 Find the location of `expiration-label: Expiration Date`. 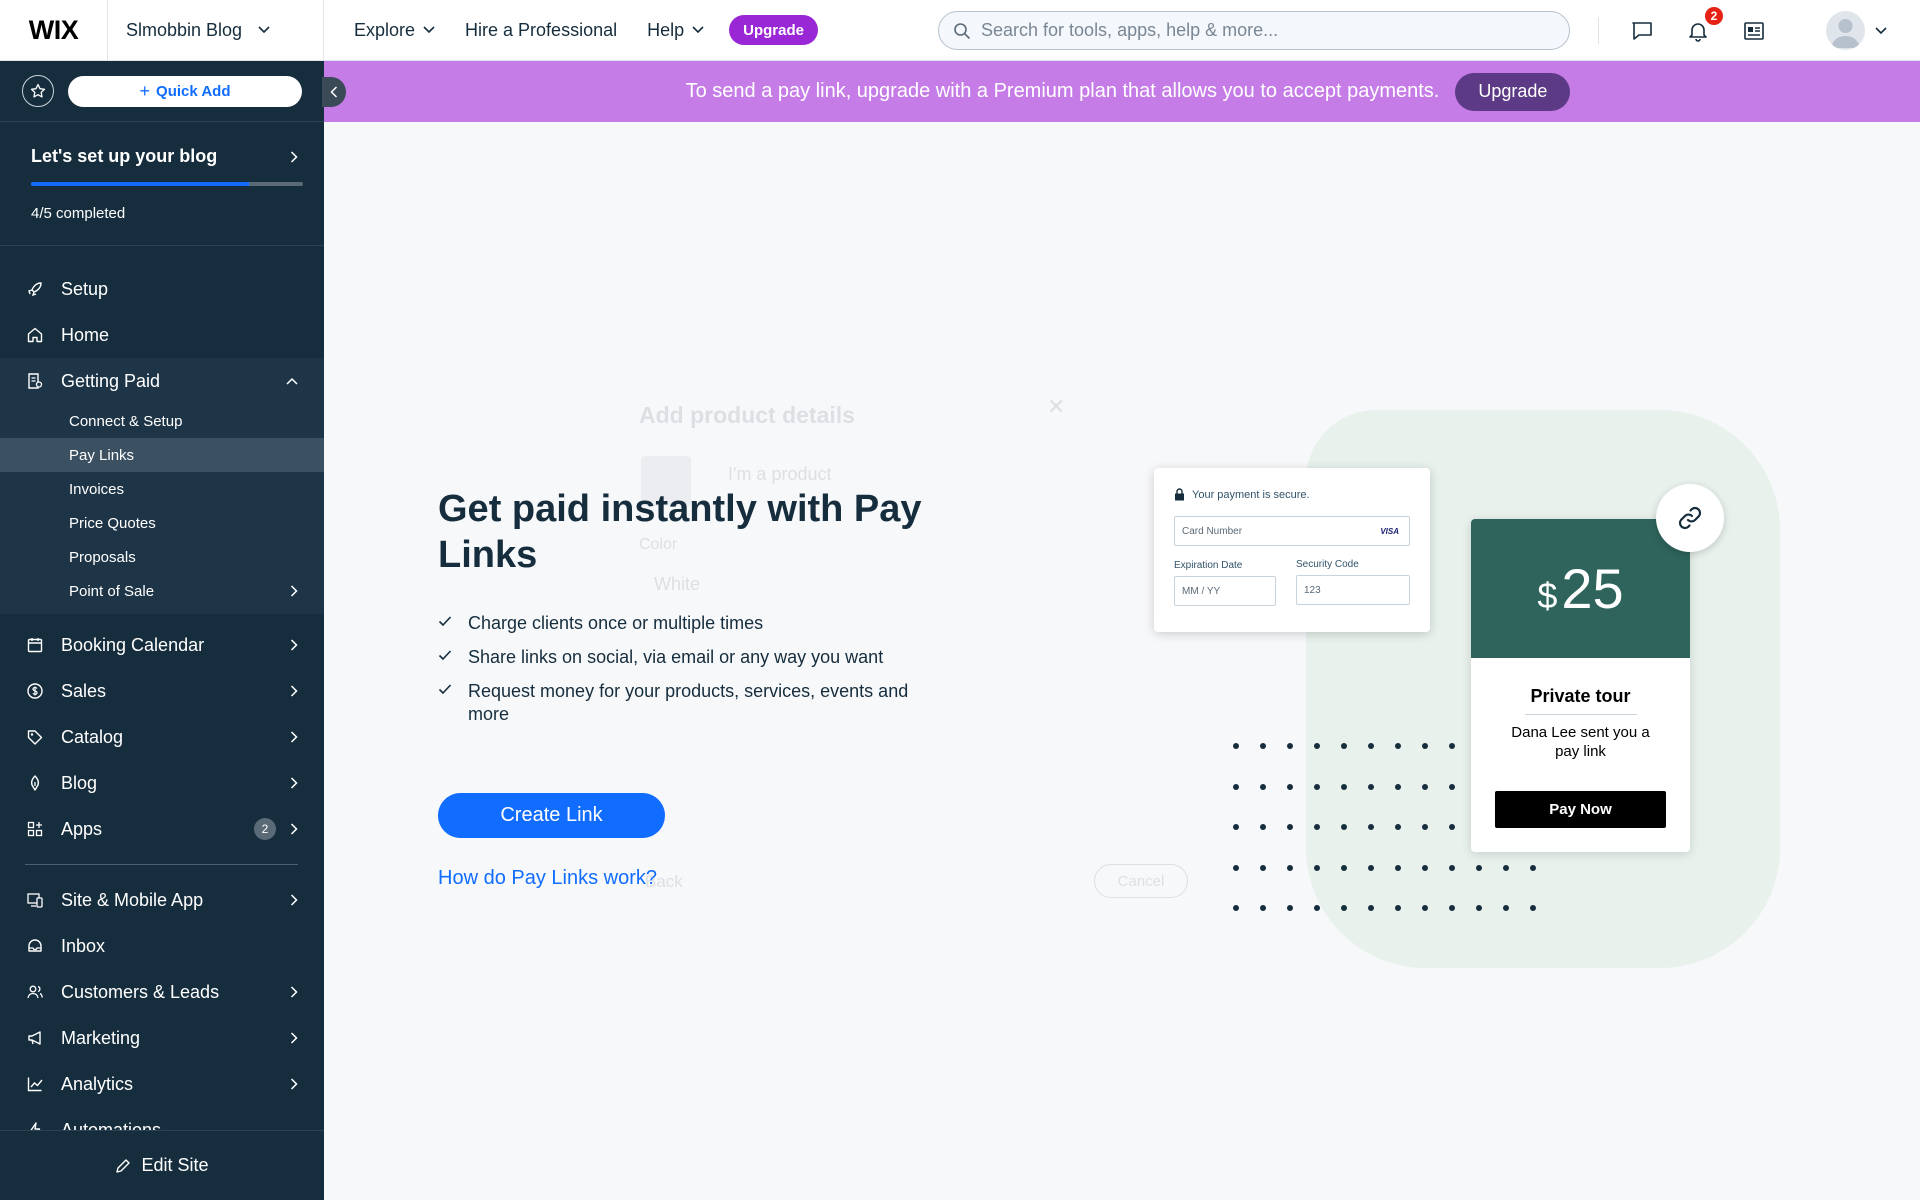

expiration-label: Expiration Date is located at coordinates (1208, 565).